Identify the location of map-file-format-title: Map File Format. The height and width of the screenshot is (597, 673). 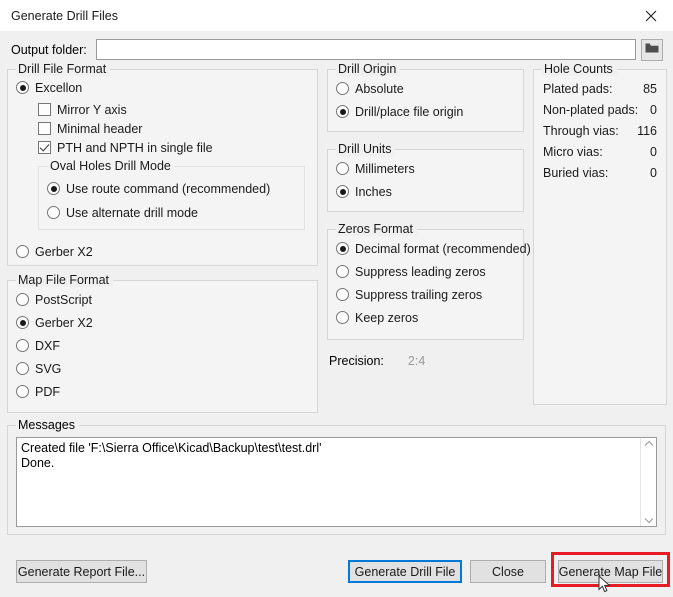
(64, 280).